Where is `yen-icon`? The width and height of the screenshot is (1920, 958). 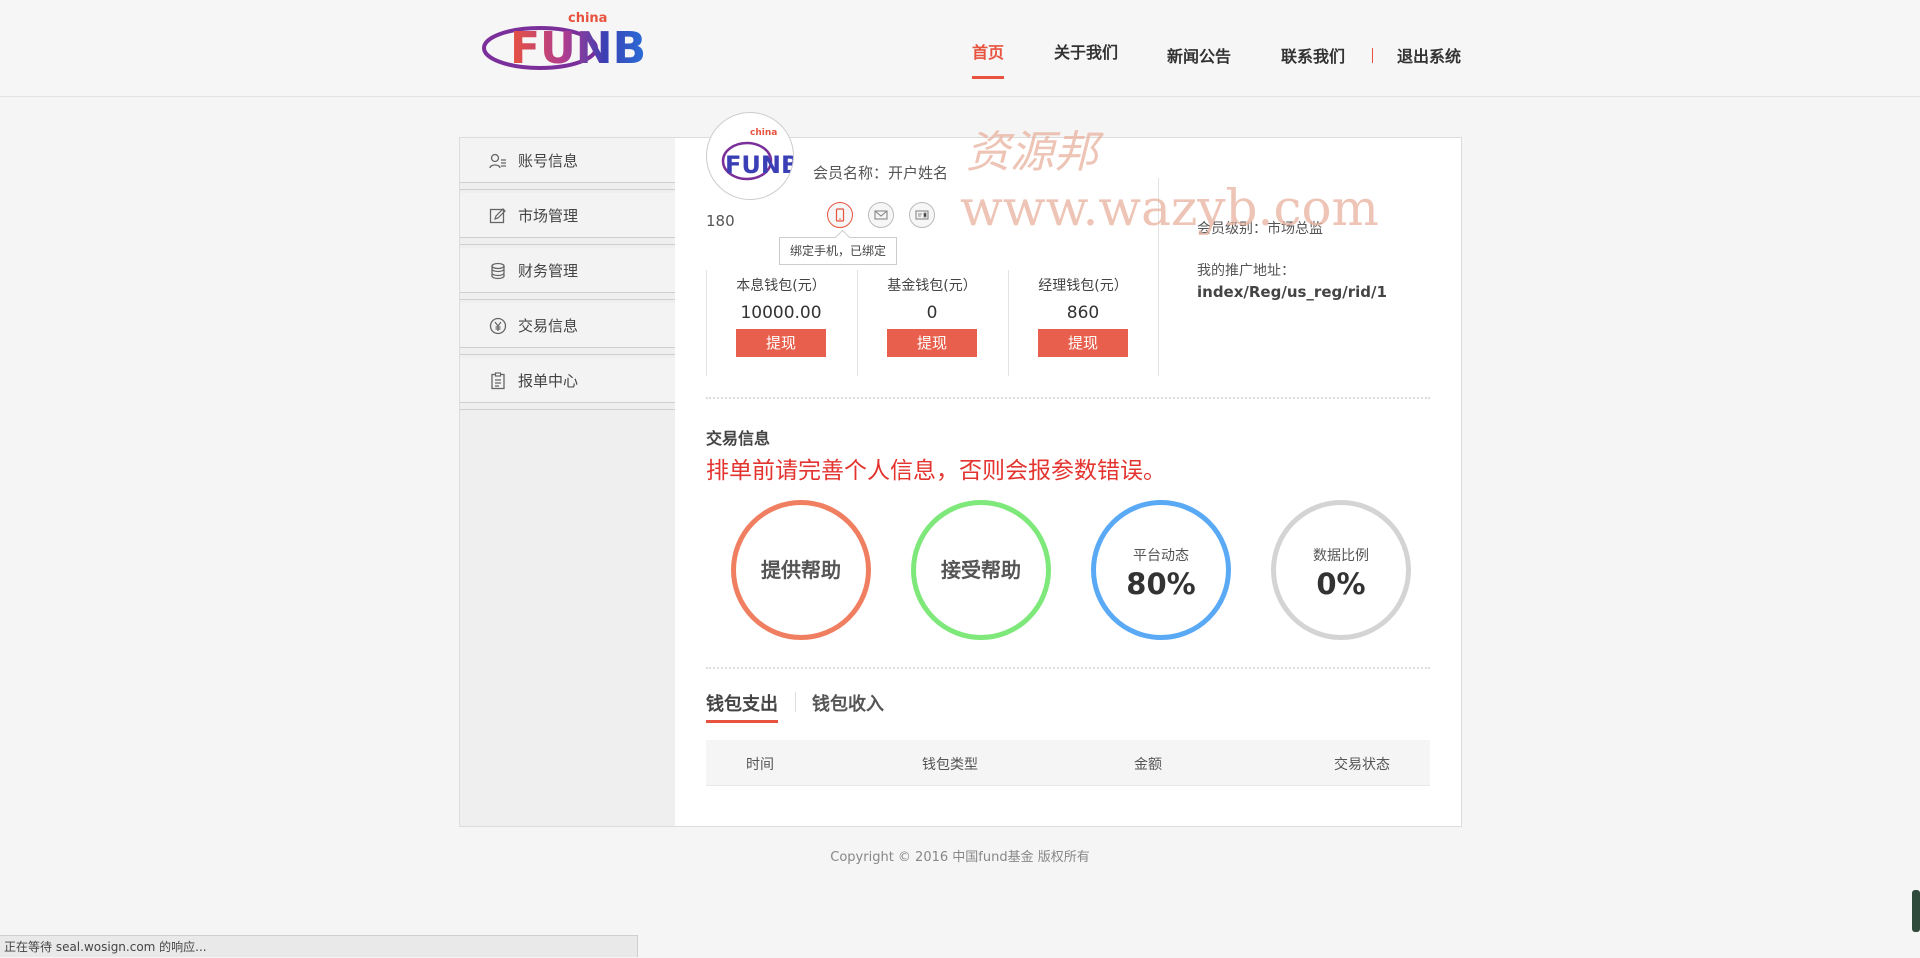 yen-icon is located at coordinates (498, 326).